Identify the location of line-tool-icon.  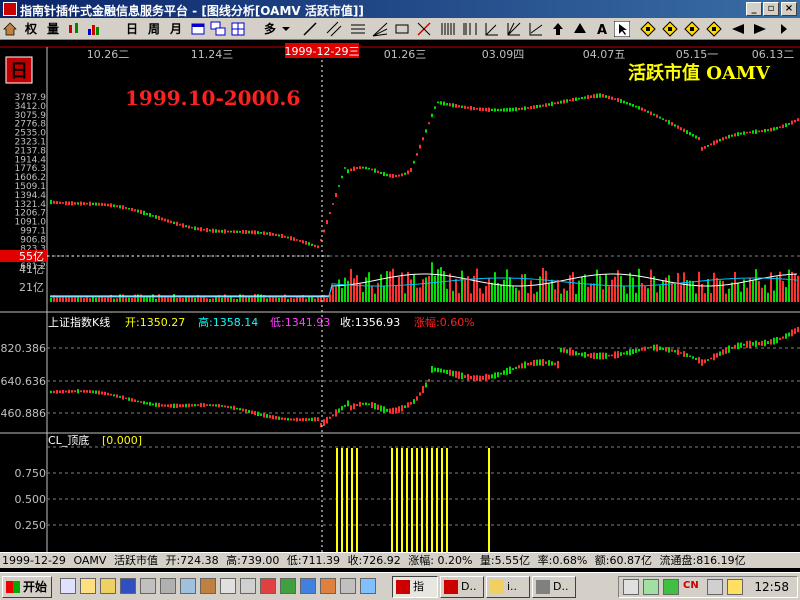
(310, 29).